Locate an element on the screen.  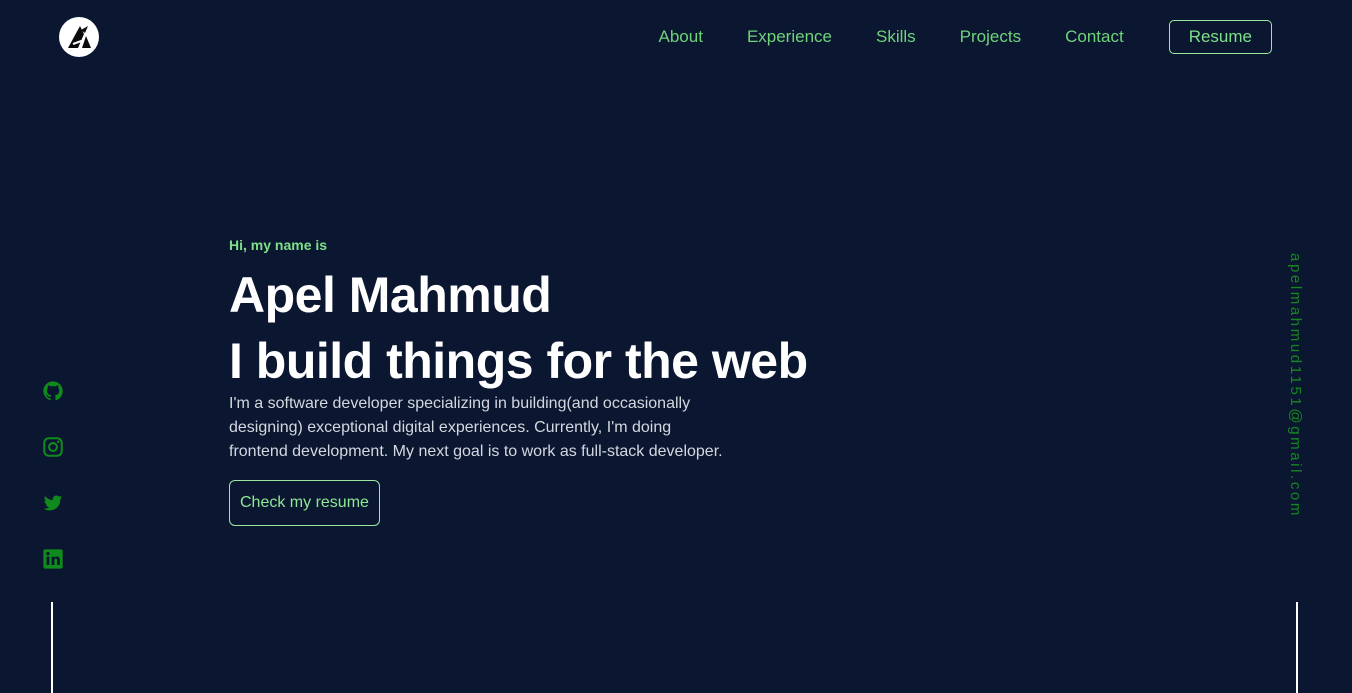
logo is located at coordinates (79, 37).